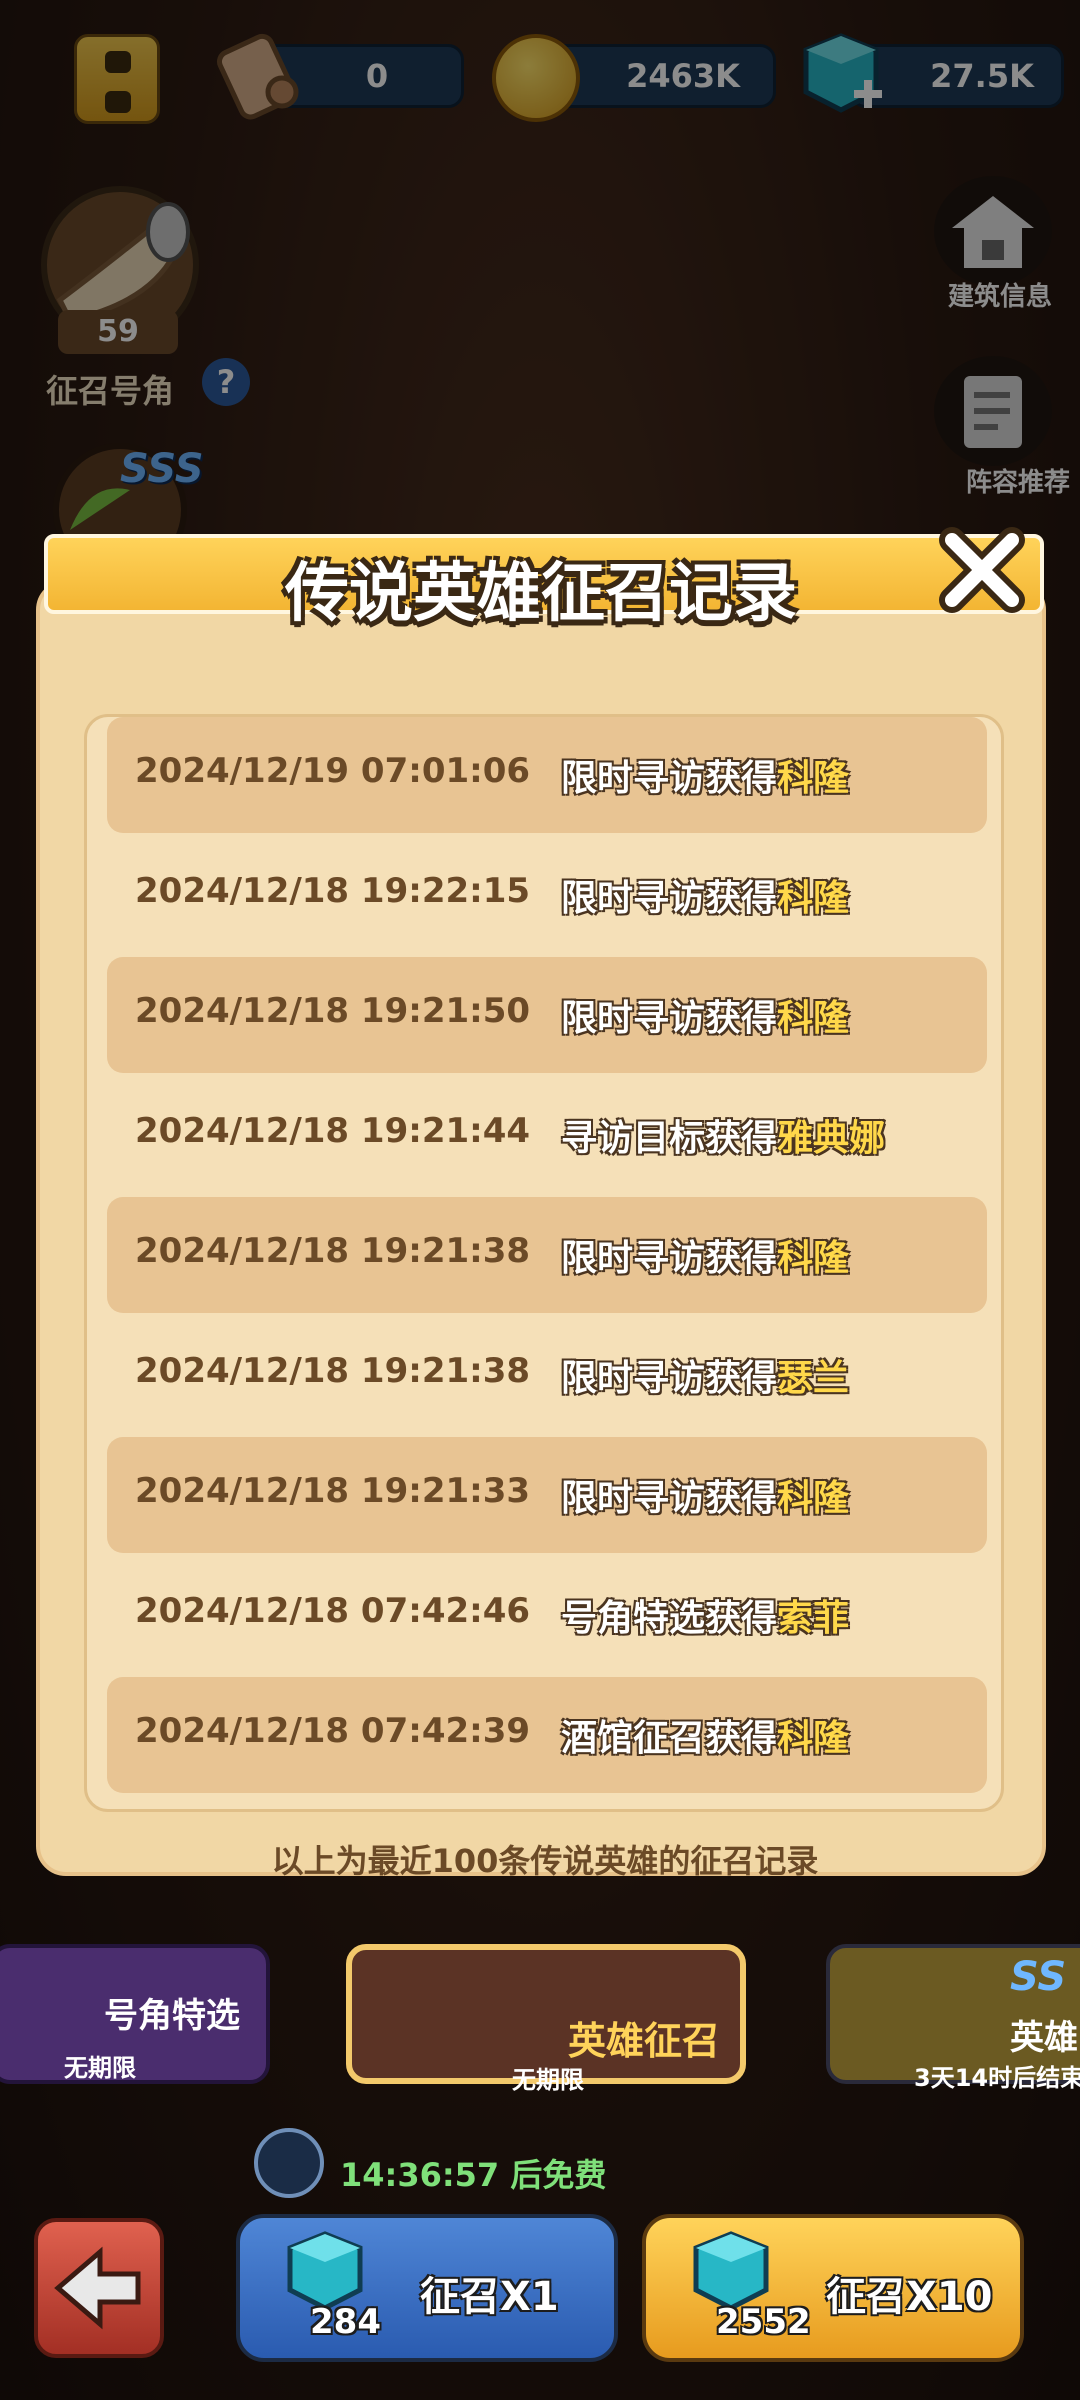 This screenshot has width=1080, height=2400. I want to click on record-desc: 酒馆征召获得科隆, so click(705, 1735).